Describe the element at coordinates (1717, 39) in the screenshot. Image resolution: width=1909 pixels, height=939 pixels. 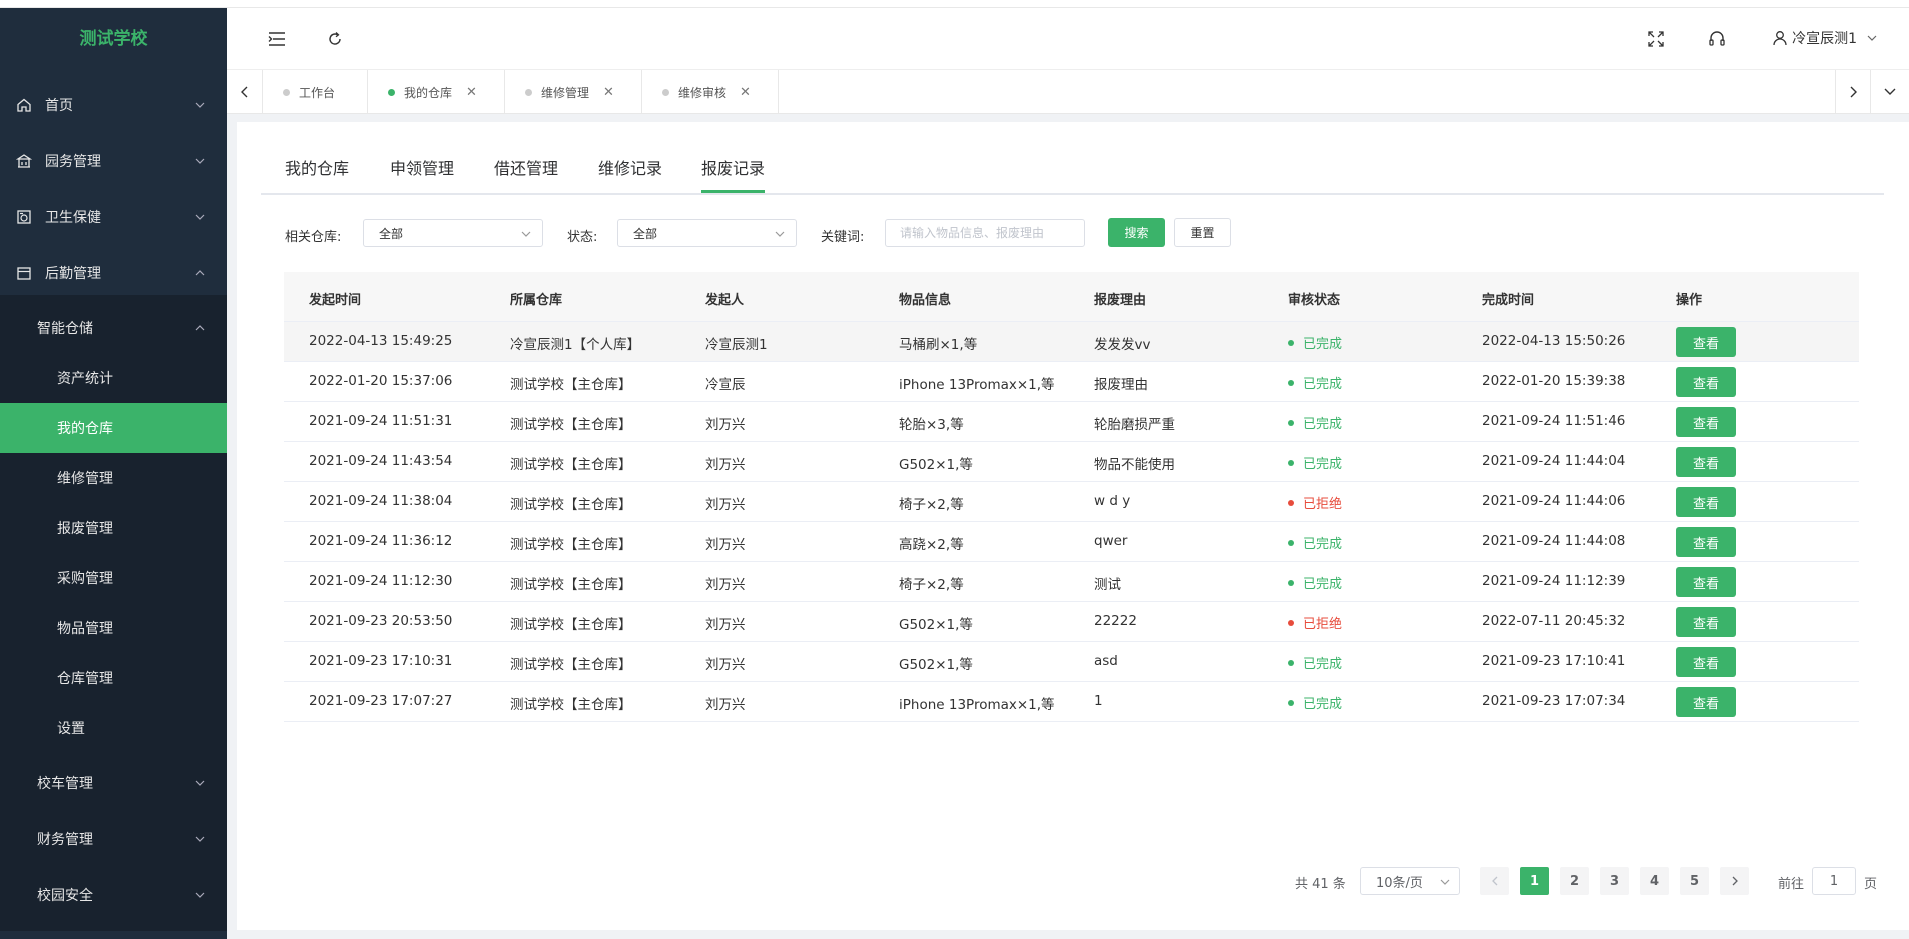
I see `headset-icon` at that location.